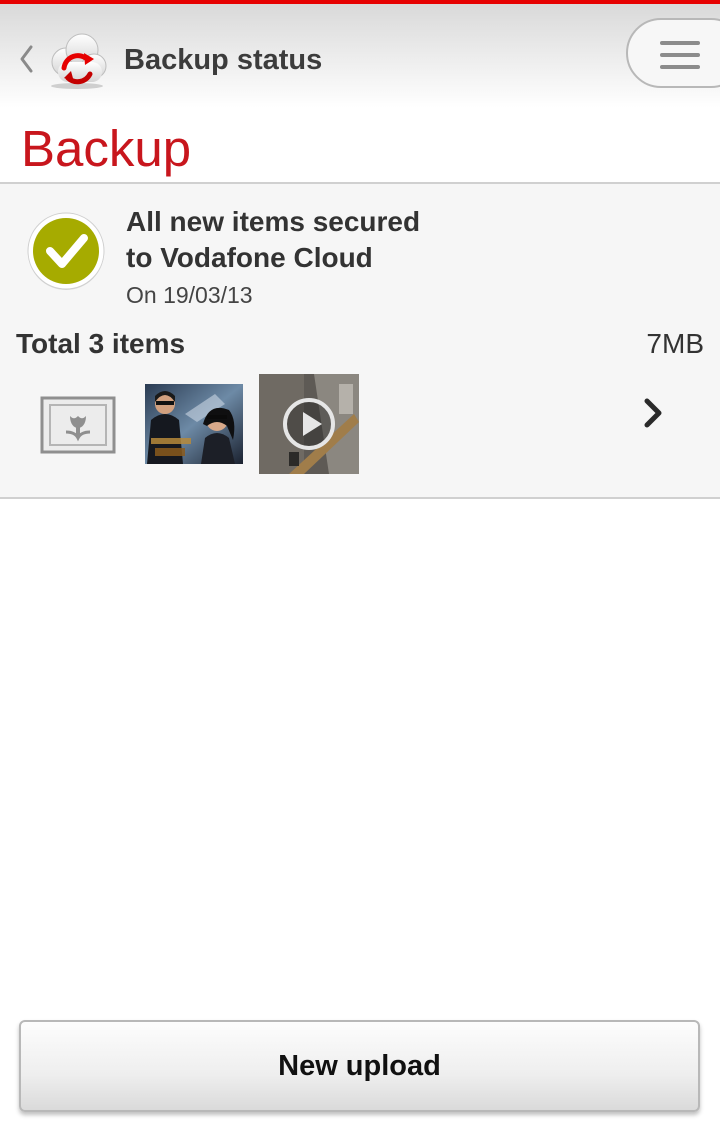 This screenshot has height=1134, width=720. Describe the element at coordinates (273, 240) in the screenshot. I see `backup-status-message: All new items secured to Vodafone Cloud` at that location.